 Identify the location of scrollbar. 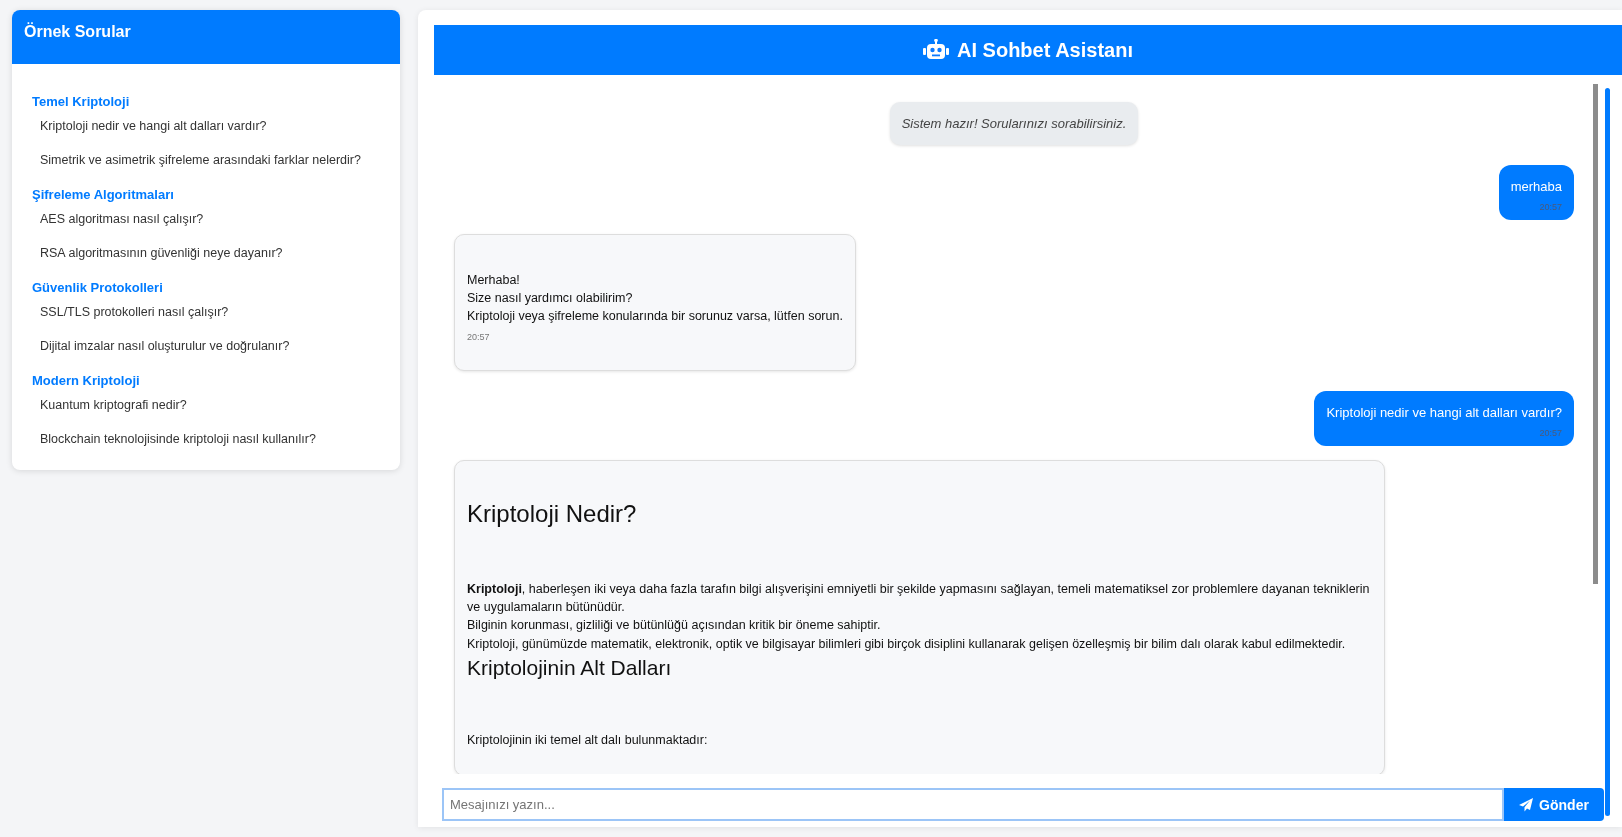
(1595, 334).